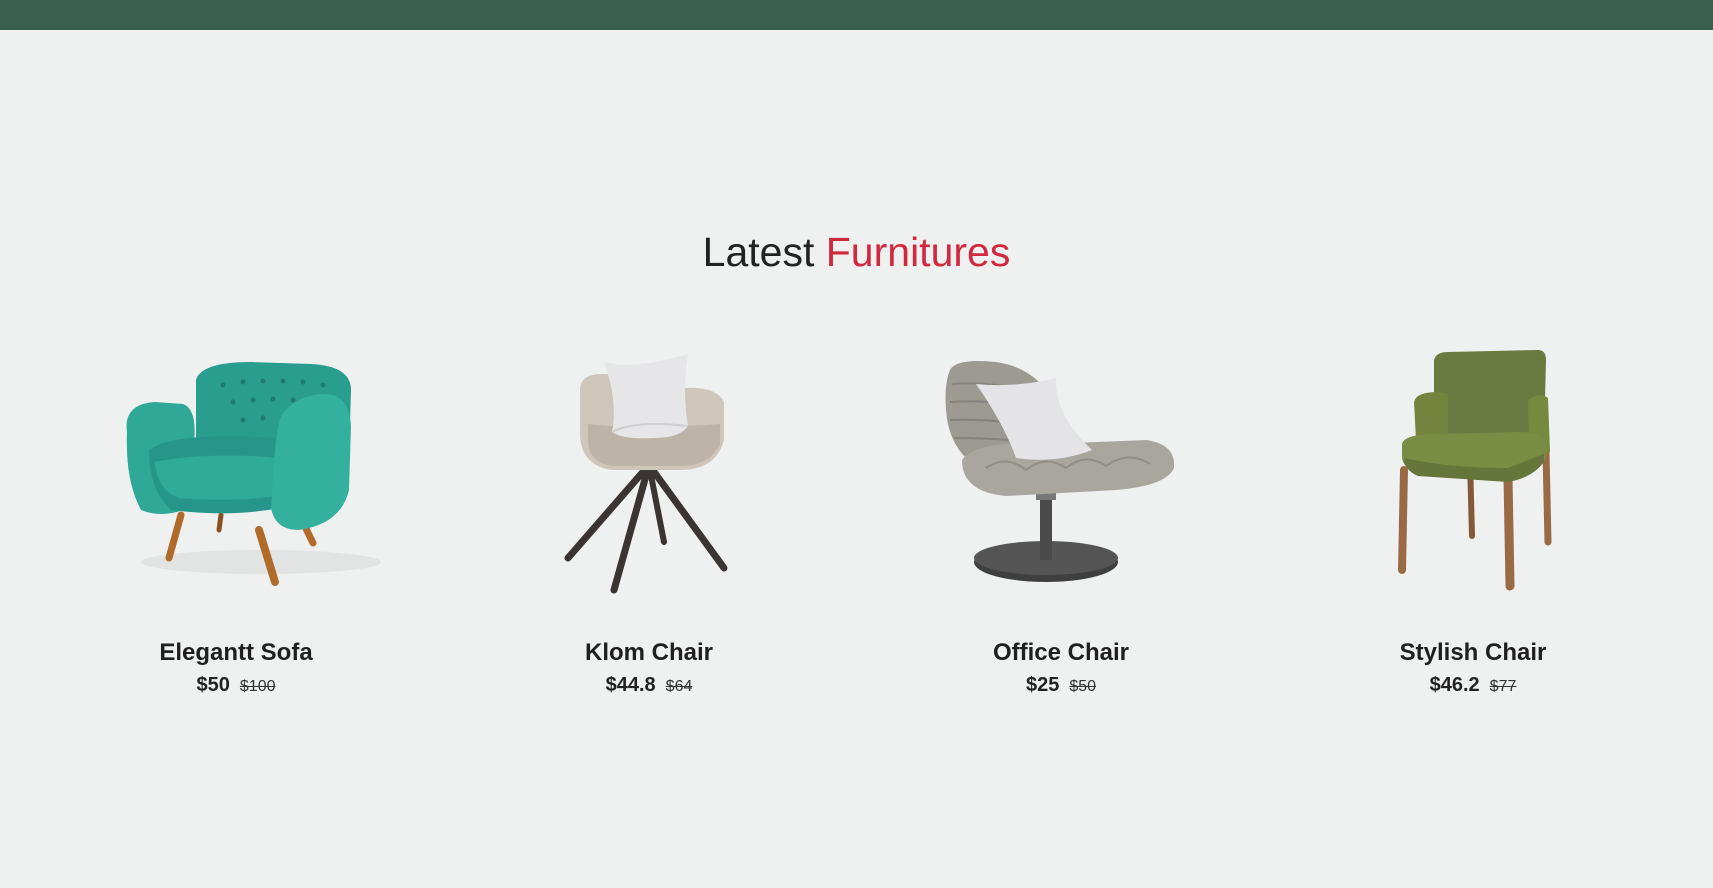  Describe the element at coordinates (257, 686) in the screenshot. I see `product-old-price: $100` at that location.